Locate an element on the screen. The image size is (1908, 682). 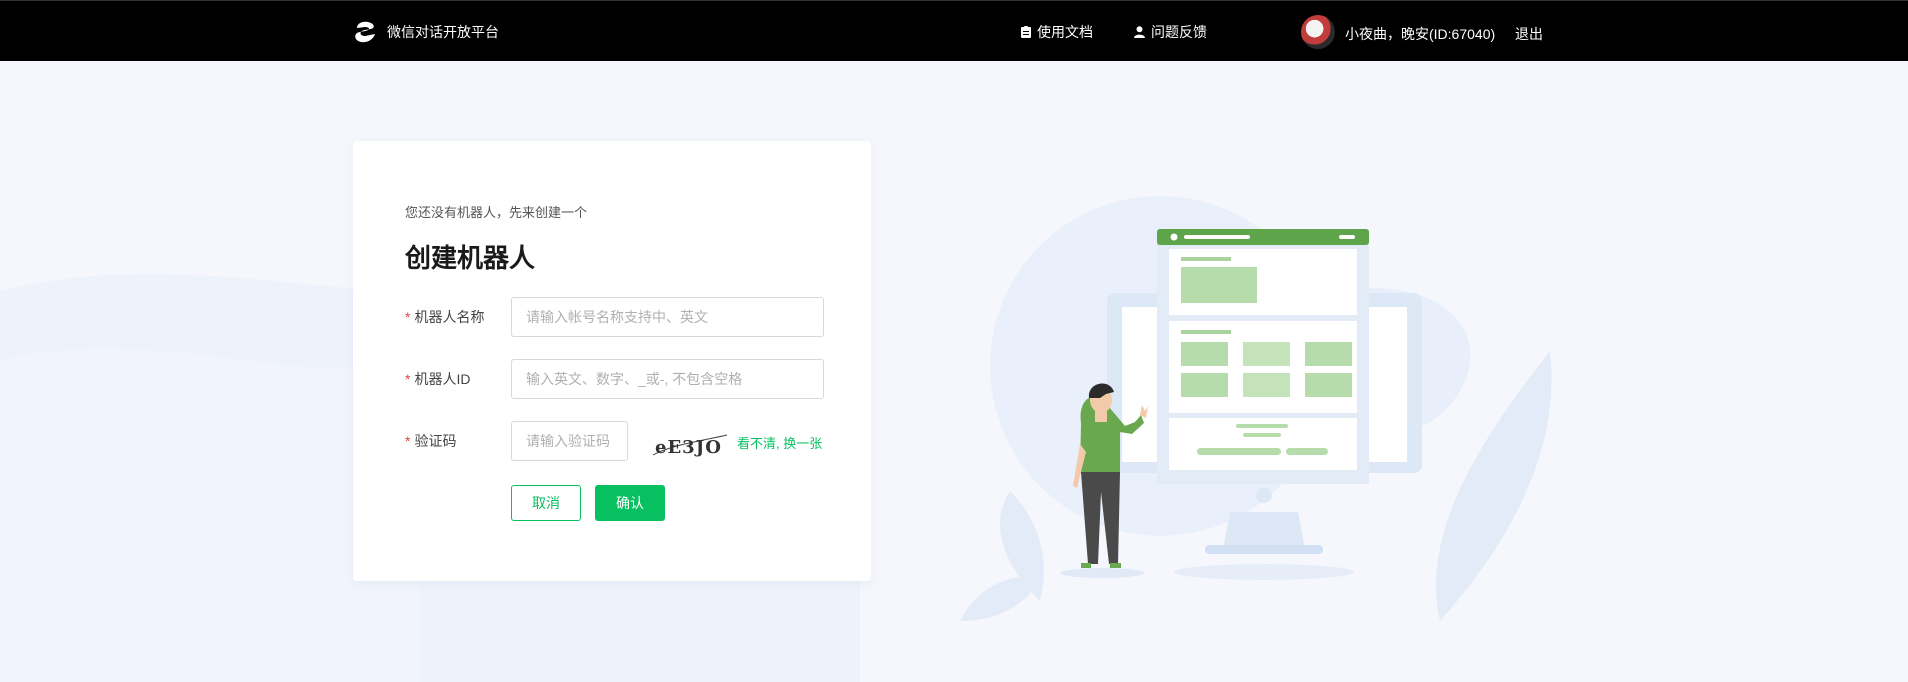
bot-name-input is located at coordinates (667, 317).